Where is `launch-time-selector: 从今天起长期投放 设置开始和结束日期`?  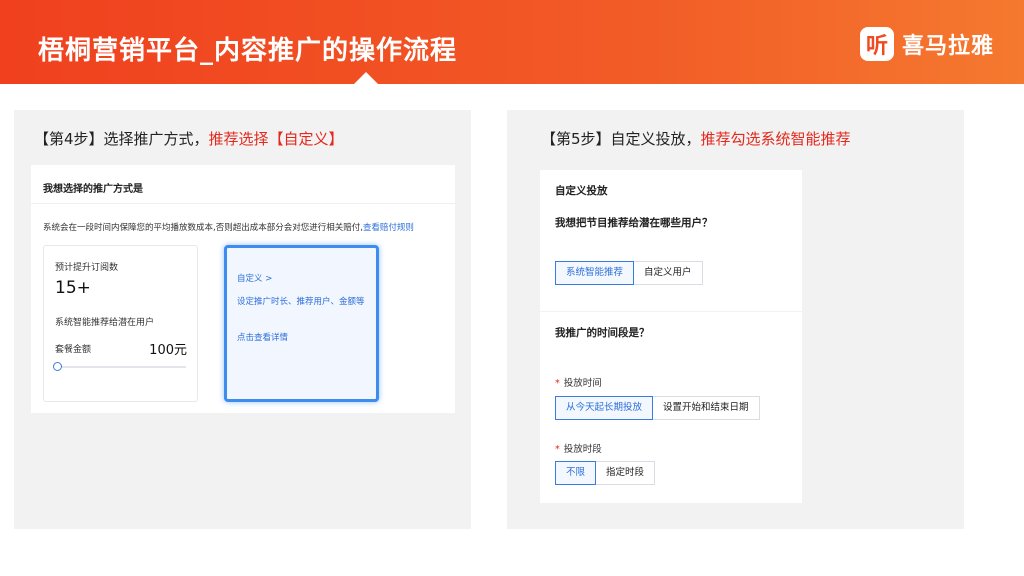 launch-time-selector: 从今天起长期投放 设置开始和结束日期 is located at coordinates (657, 408).